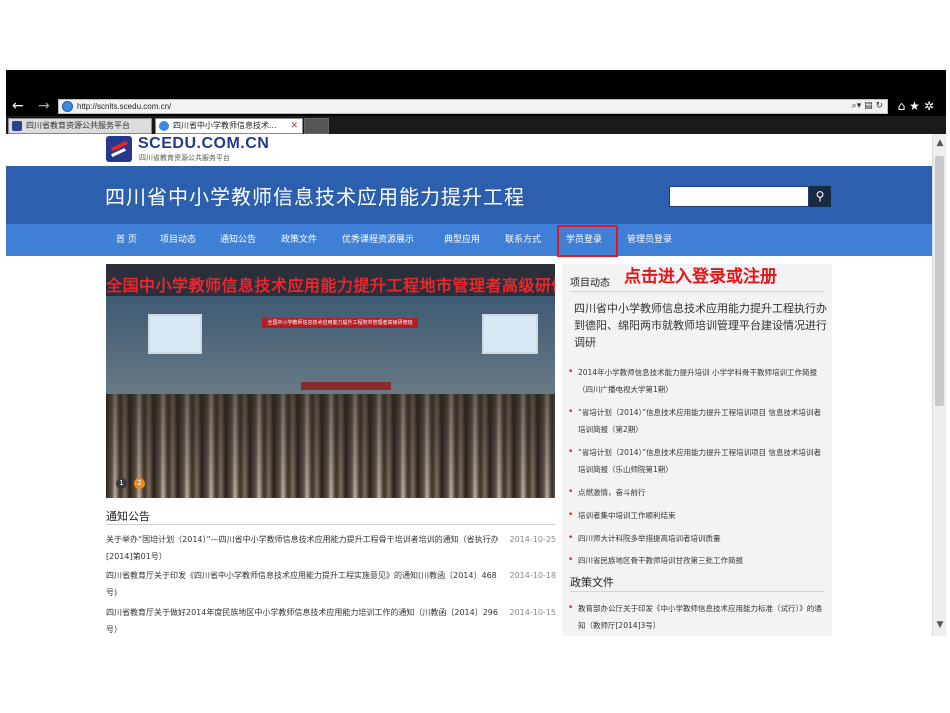 The image size is (950, 713). What do you see at coordinates (44, 106) in the screenshot?
I see `forward-arrow-icon: →` at bounding box center [44, 106].